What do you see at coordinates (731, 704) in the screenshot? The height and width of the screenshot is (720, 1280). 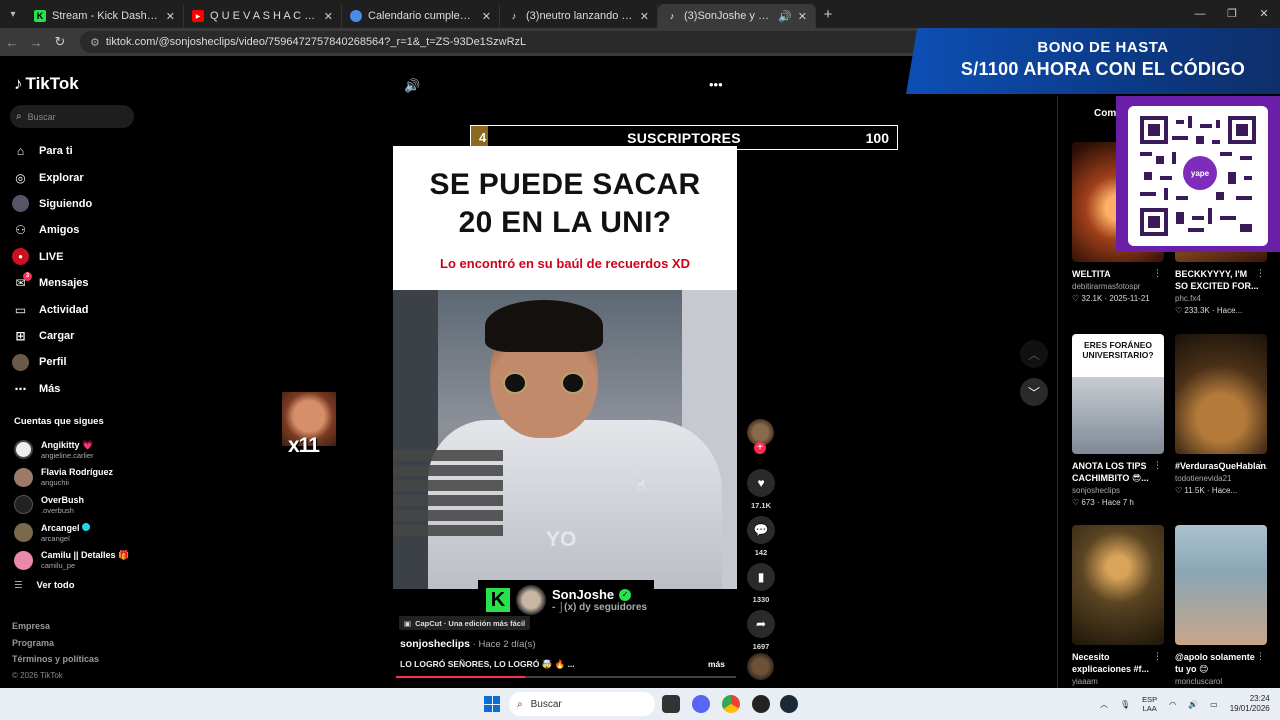 I see `chrome-icon` at bounding box center [731, 704].